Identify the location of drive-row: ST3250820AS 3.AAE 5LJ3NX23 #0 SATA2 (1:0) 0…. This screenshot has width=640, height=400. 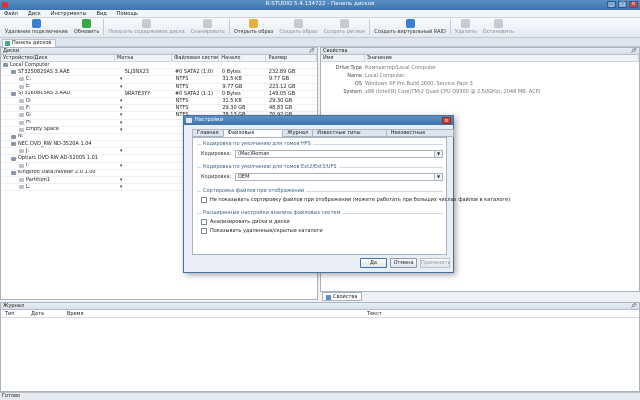
(159, 73).